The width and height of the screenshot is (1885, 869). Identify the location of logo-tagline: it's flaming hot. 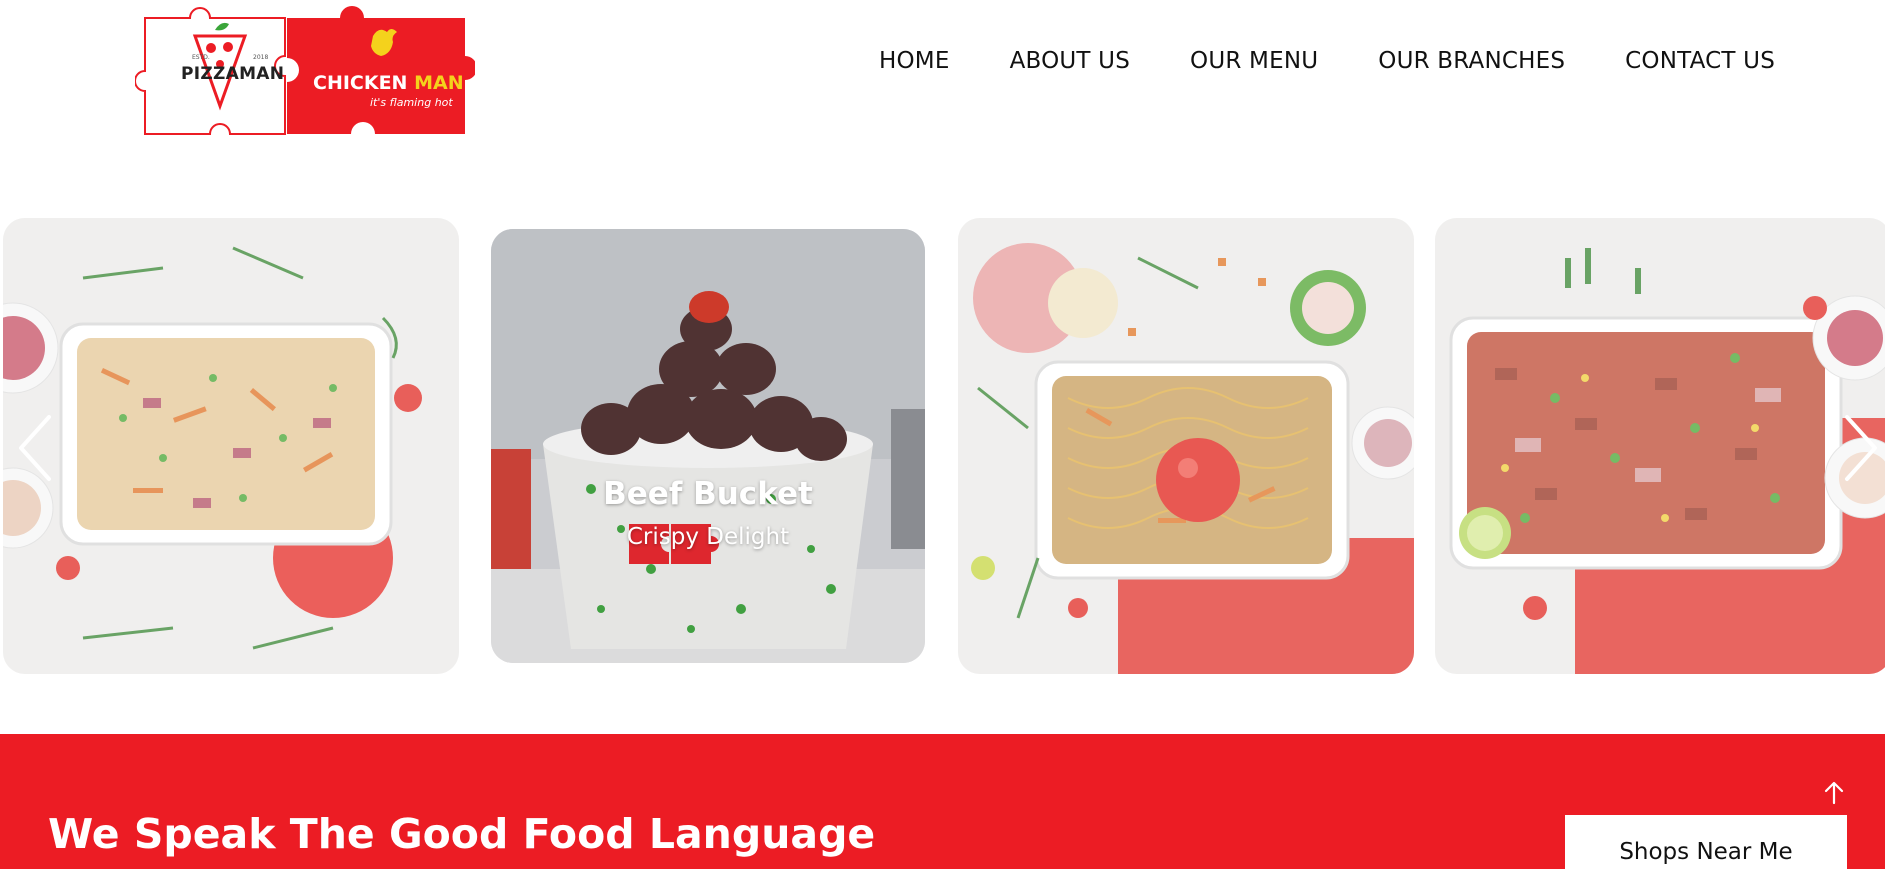
(411, 102).